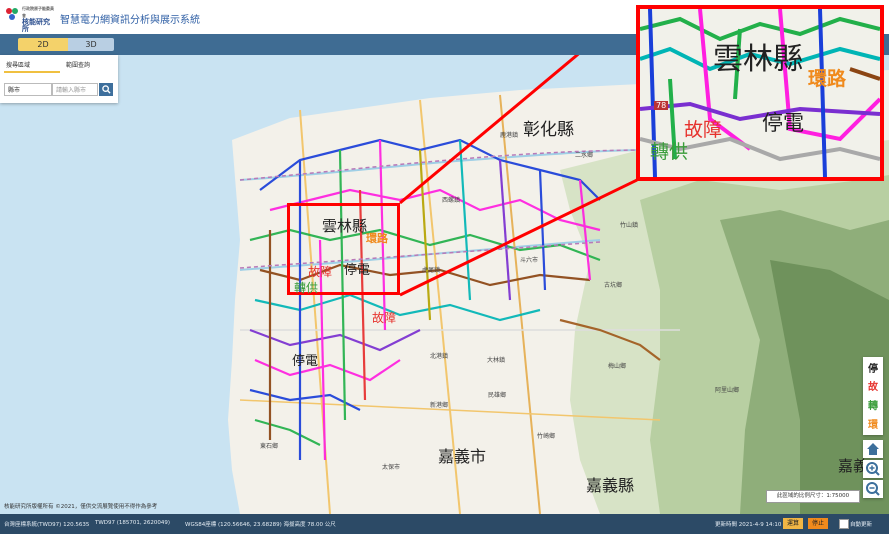 The height and width of the screenshot is (534, 889). I want to click on tab-2d: 2D, so click(43, 44).